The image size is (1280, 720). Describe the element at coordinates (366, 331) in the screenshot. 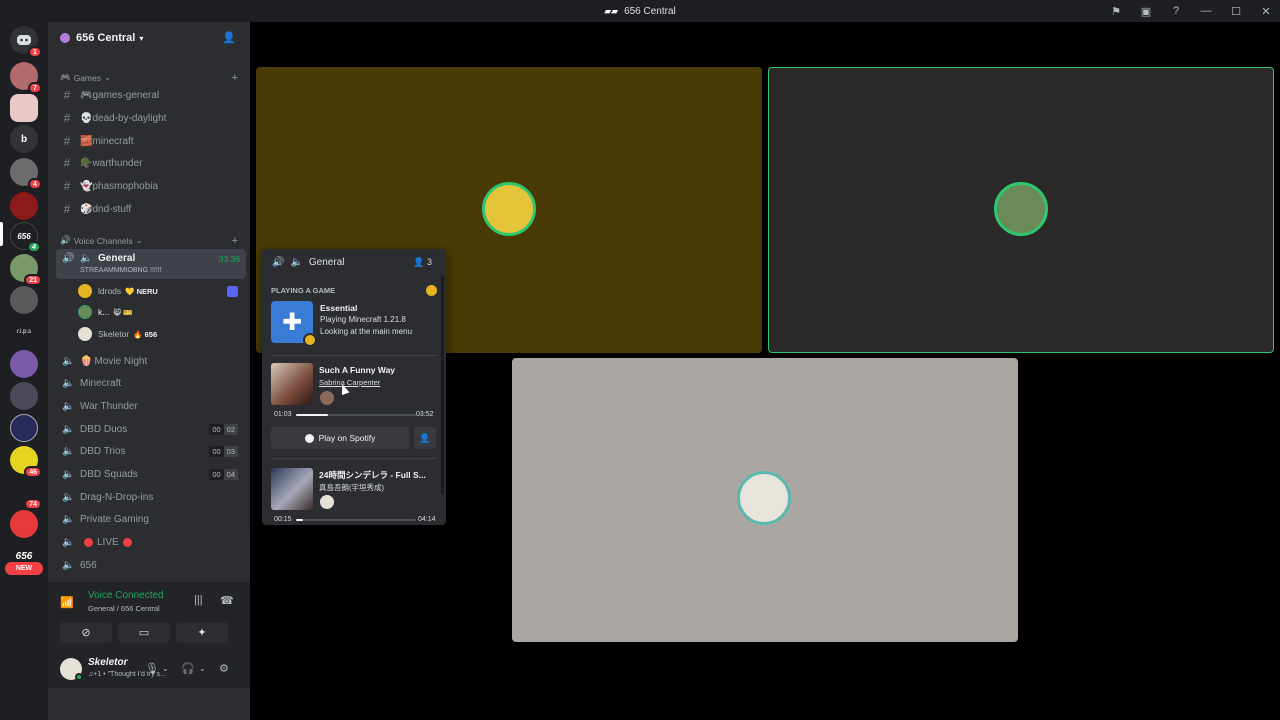

I see `game-detail: Looking at the main menu` at that location.